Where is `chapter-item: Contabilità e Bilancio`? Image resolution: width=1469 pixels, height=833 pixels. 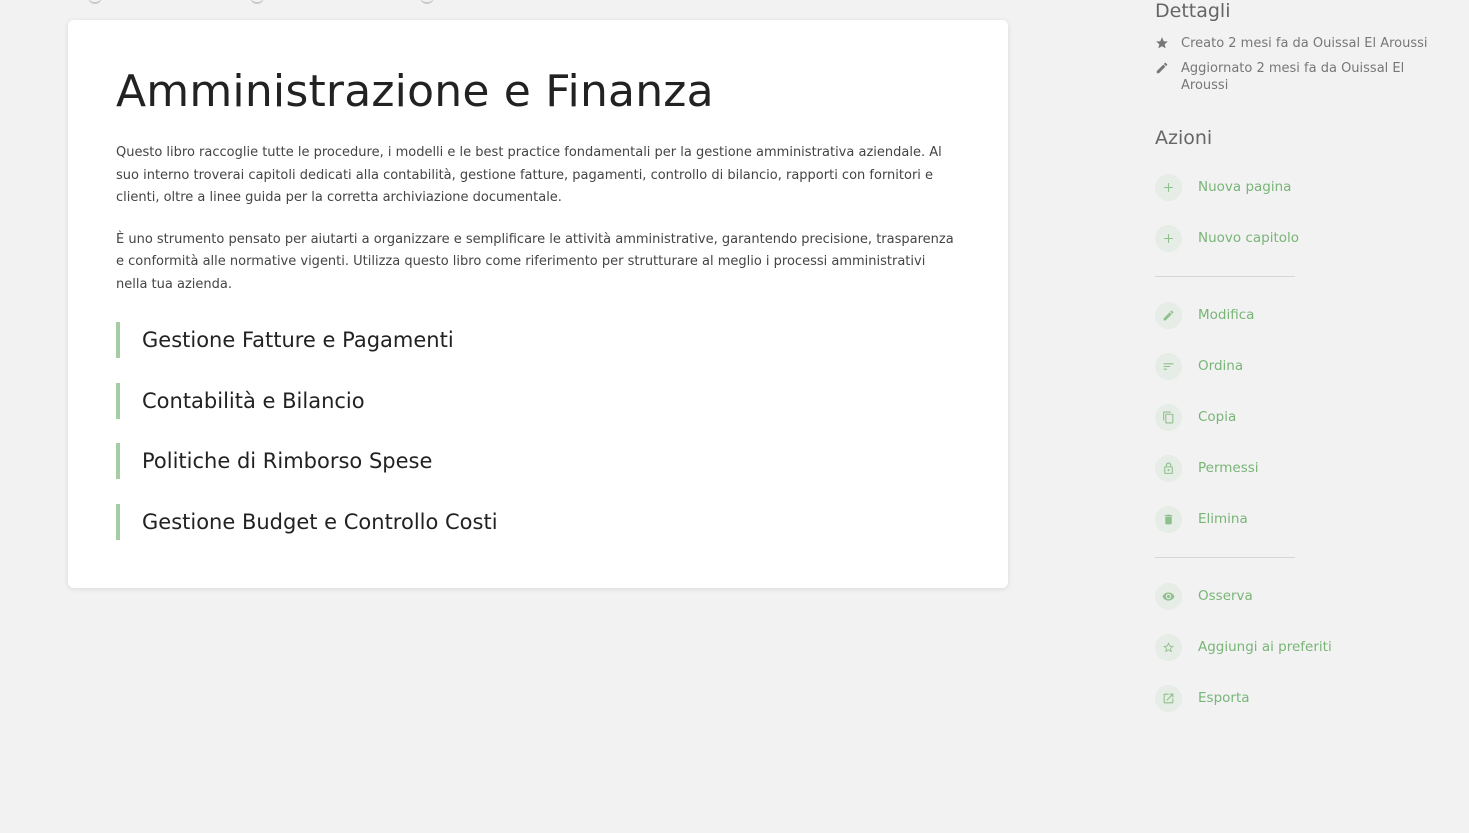
chapter-item: Contabilità e Bilancio is located at coordinates (538, 400).